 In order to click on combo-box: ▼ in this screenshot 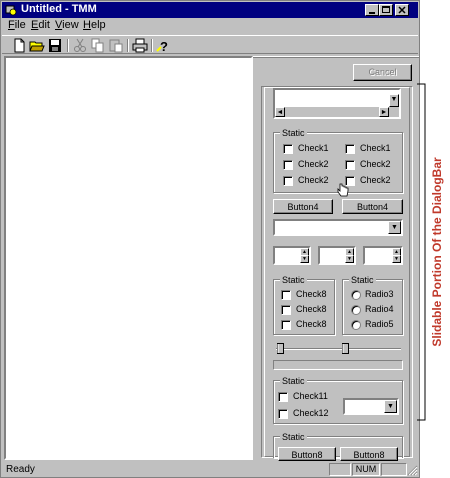, I will do `click(338, 227)`.